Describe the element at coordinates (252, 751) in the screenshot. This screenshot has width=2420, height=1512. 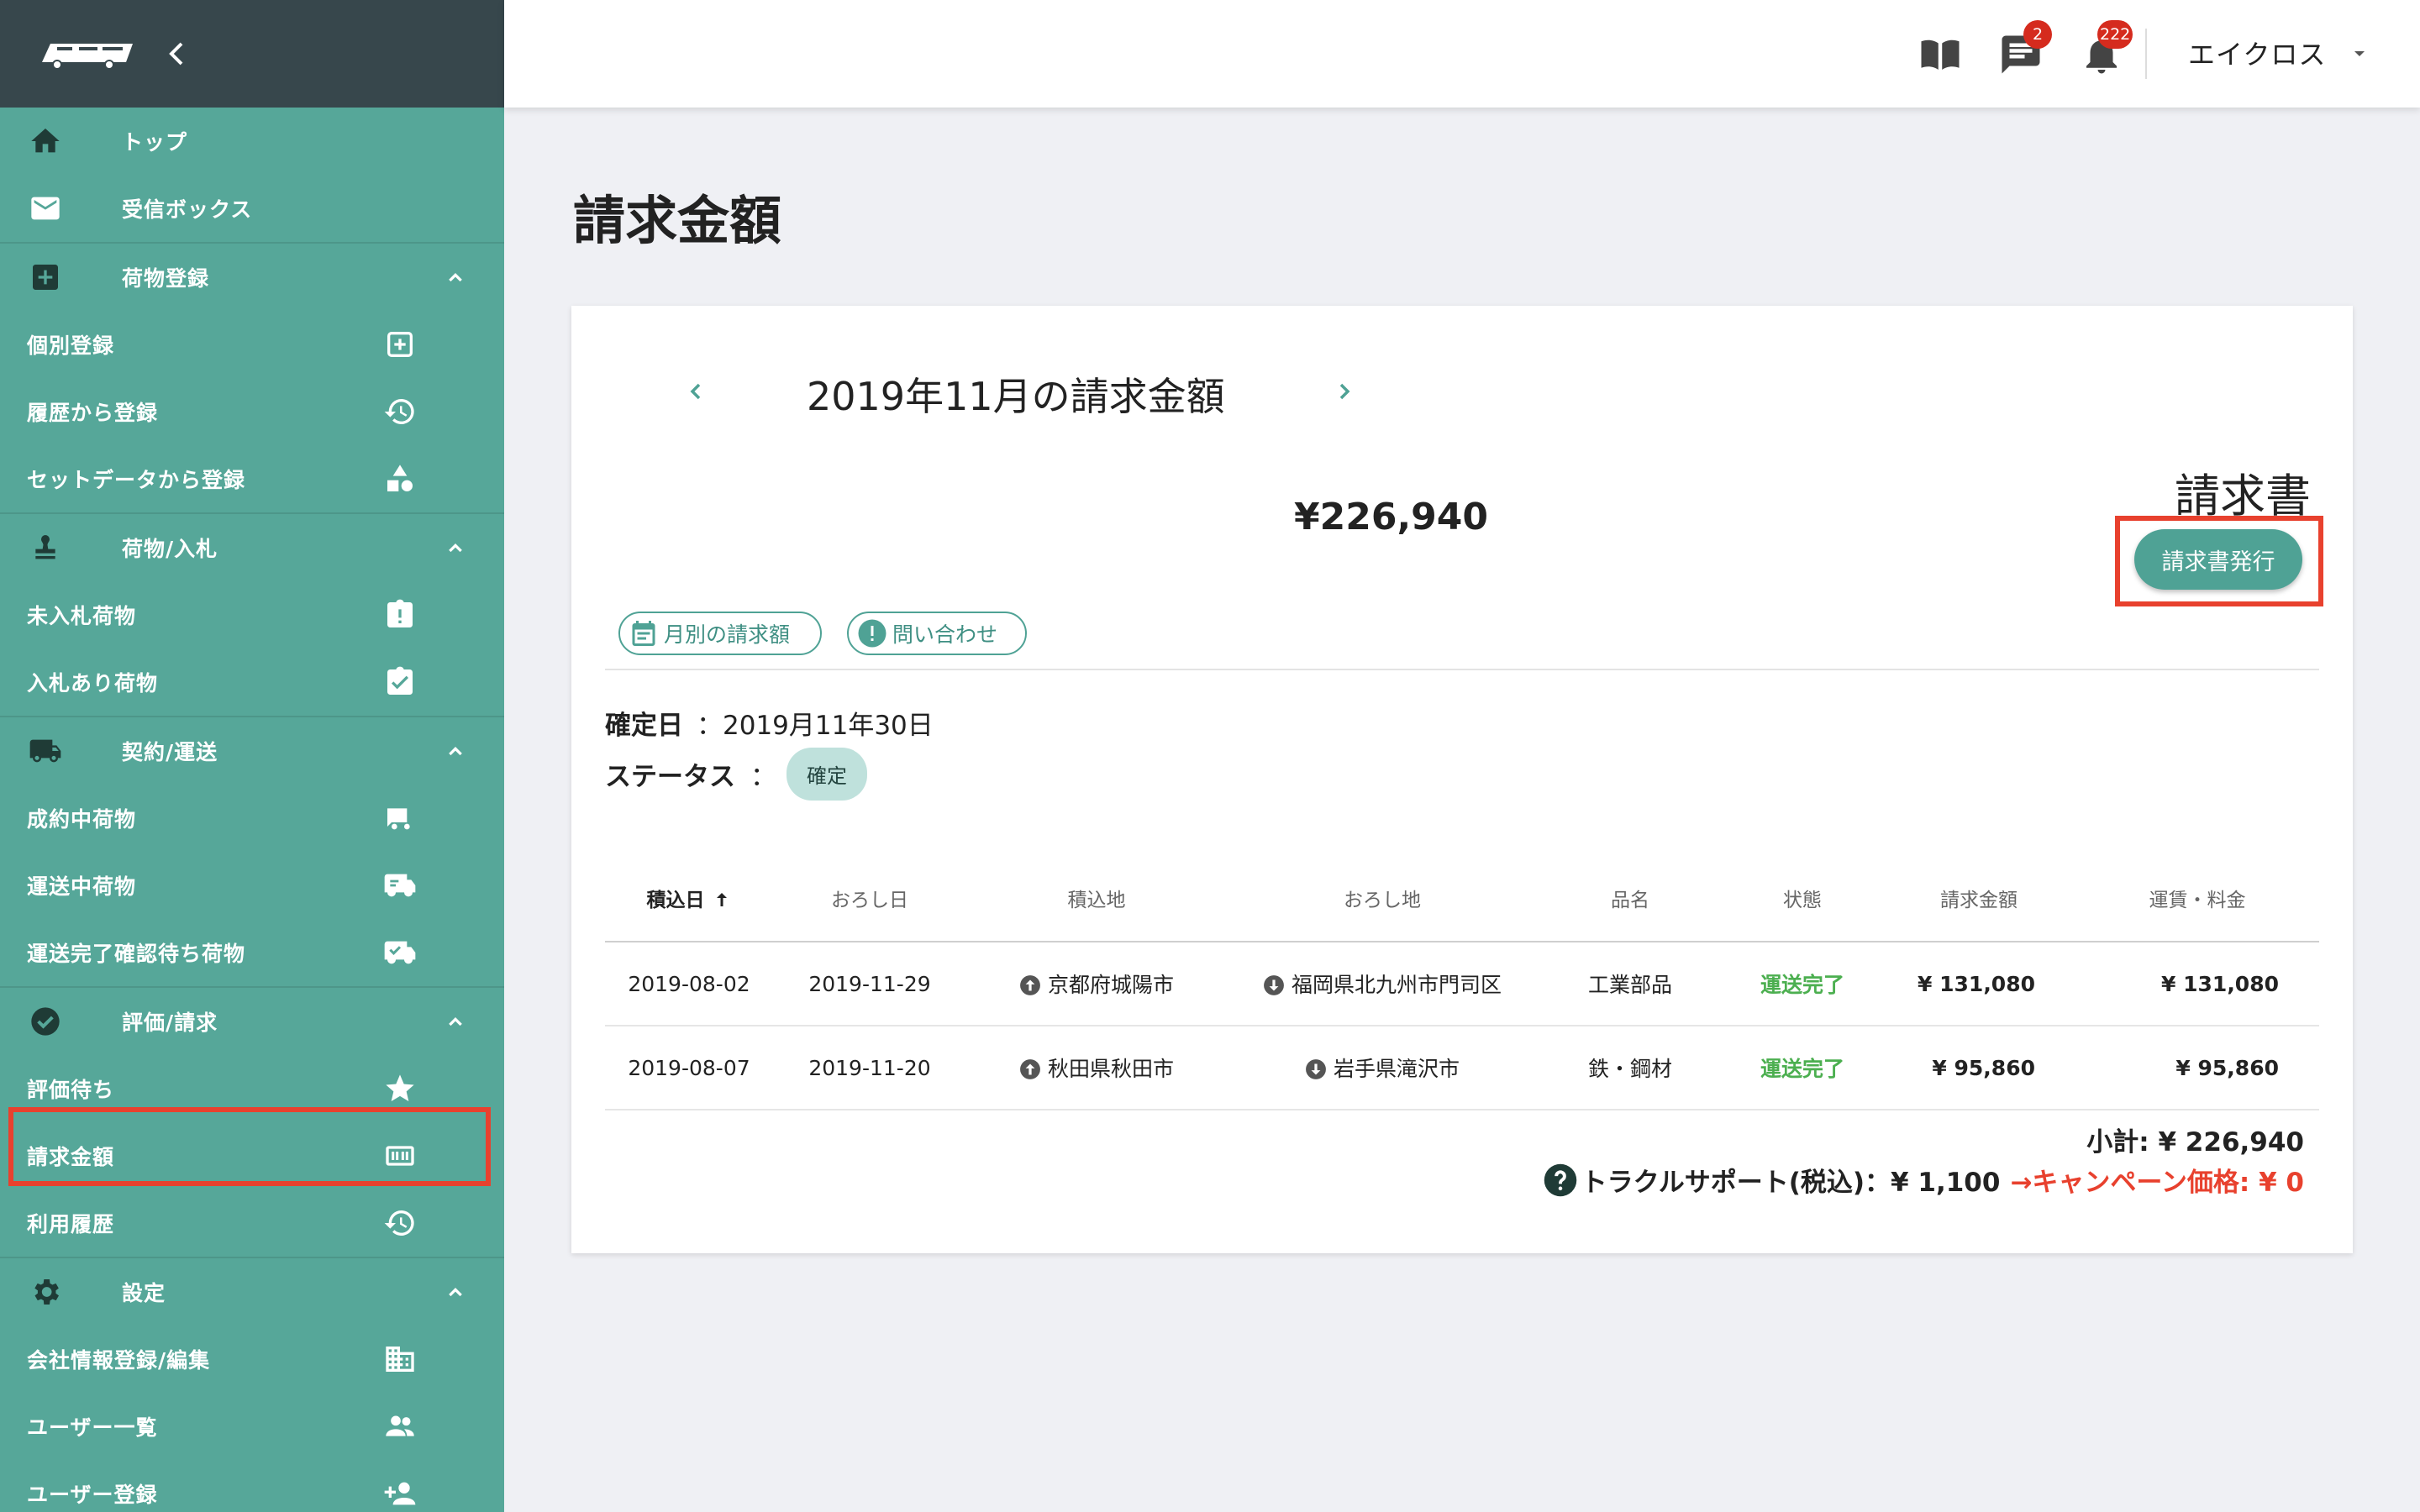
I see `nav-header-contract-transport: 契約/運送` at that location.